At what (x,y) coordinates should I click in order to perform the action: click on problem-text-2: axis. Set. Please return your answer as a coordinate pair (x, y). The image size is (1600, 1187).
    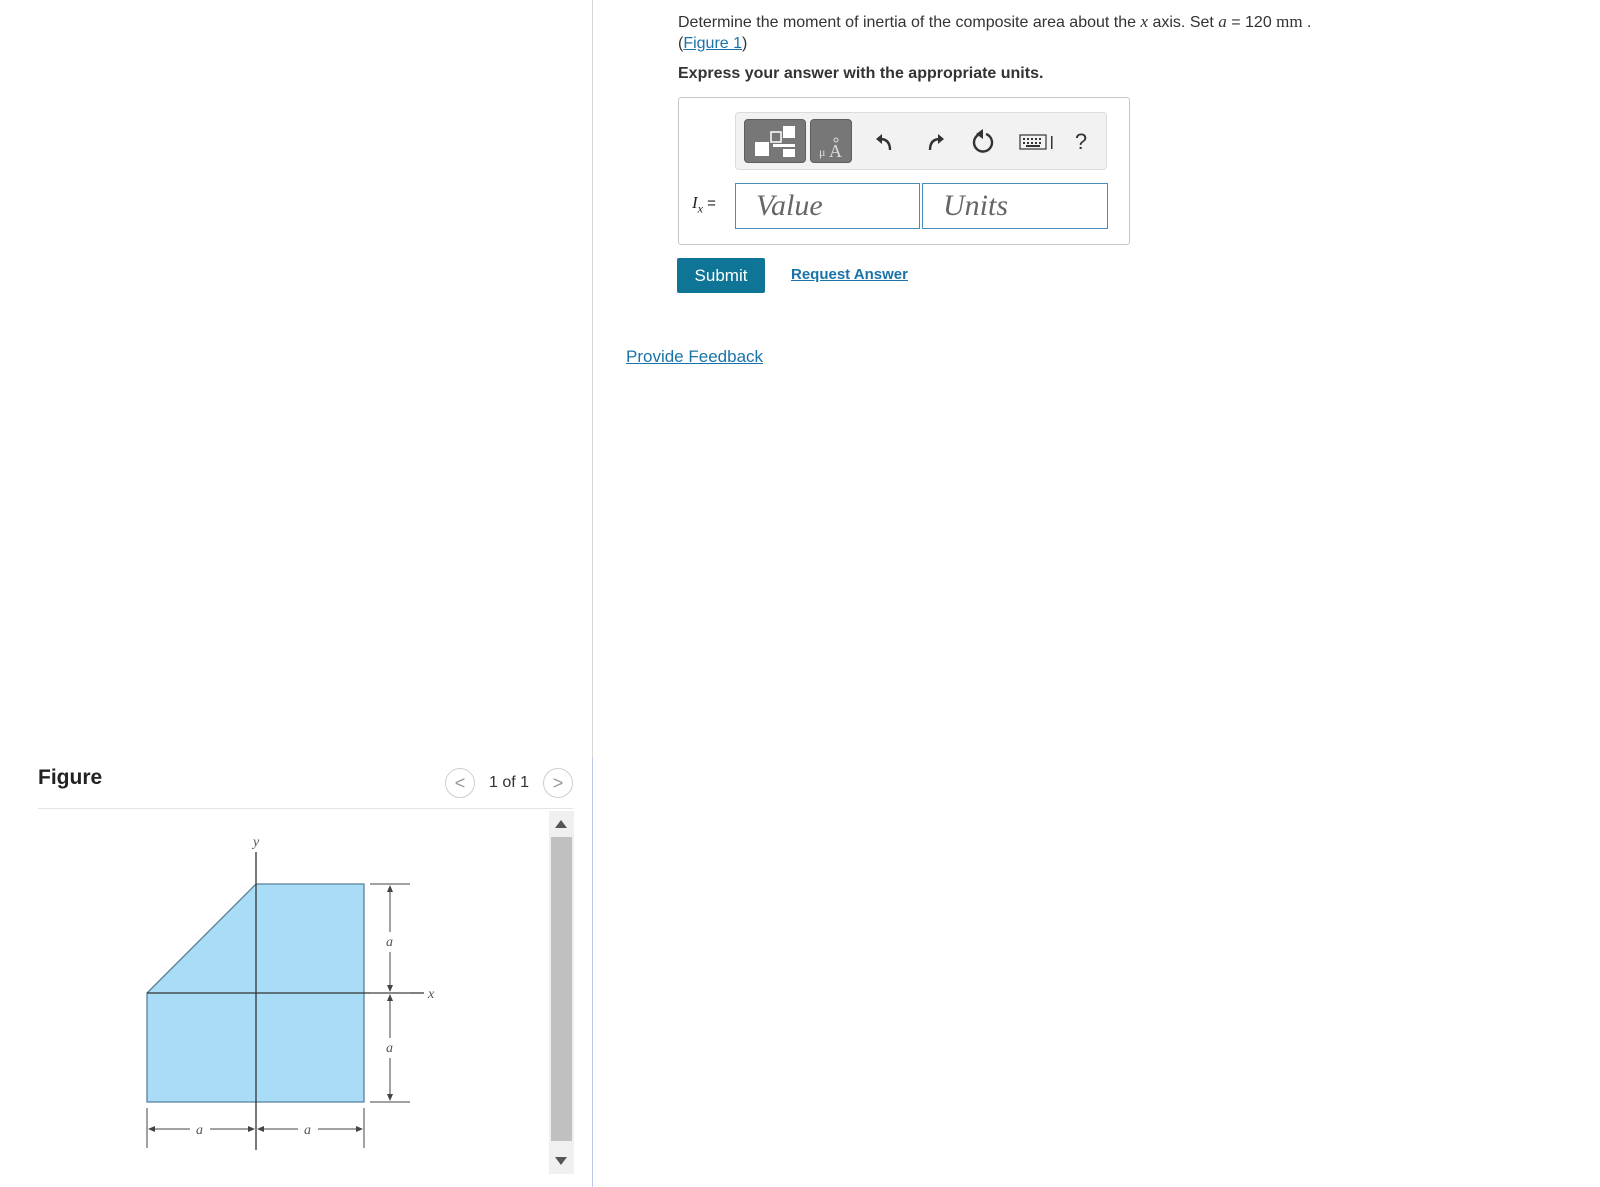
    Looking at the image, I should click on (1183, 22).